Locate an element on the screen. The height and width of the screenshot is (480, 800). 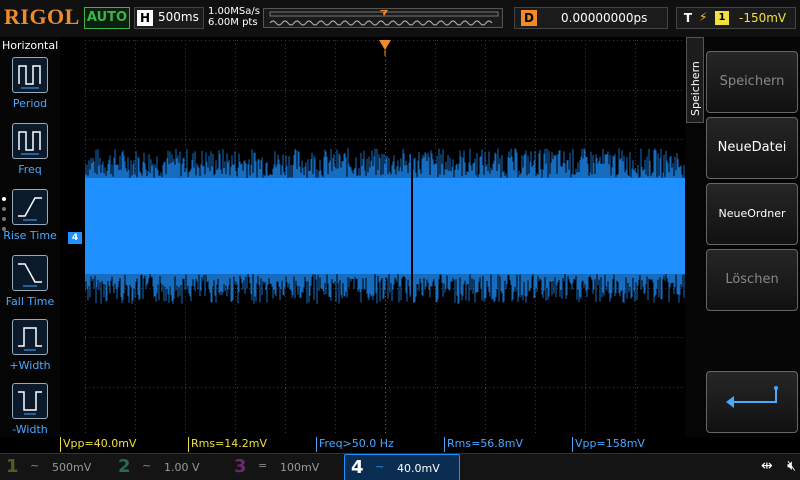
channel-scale: 1.00 V is located at coordinates (182, 467).